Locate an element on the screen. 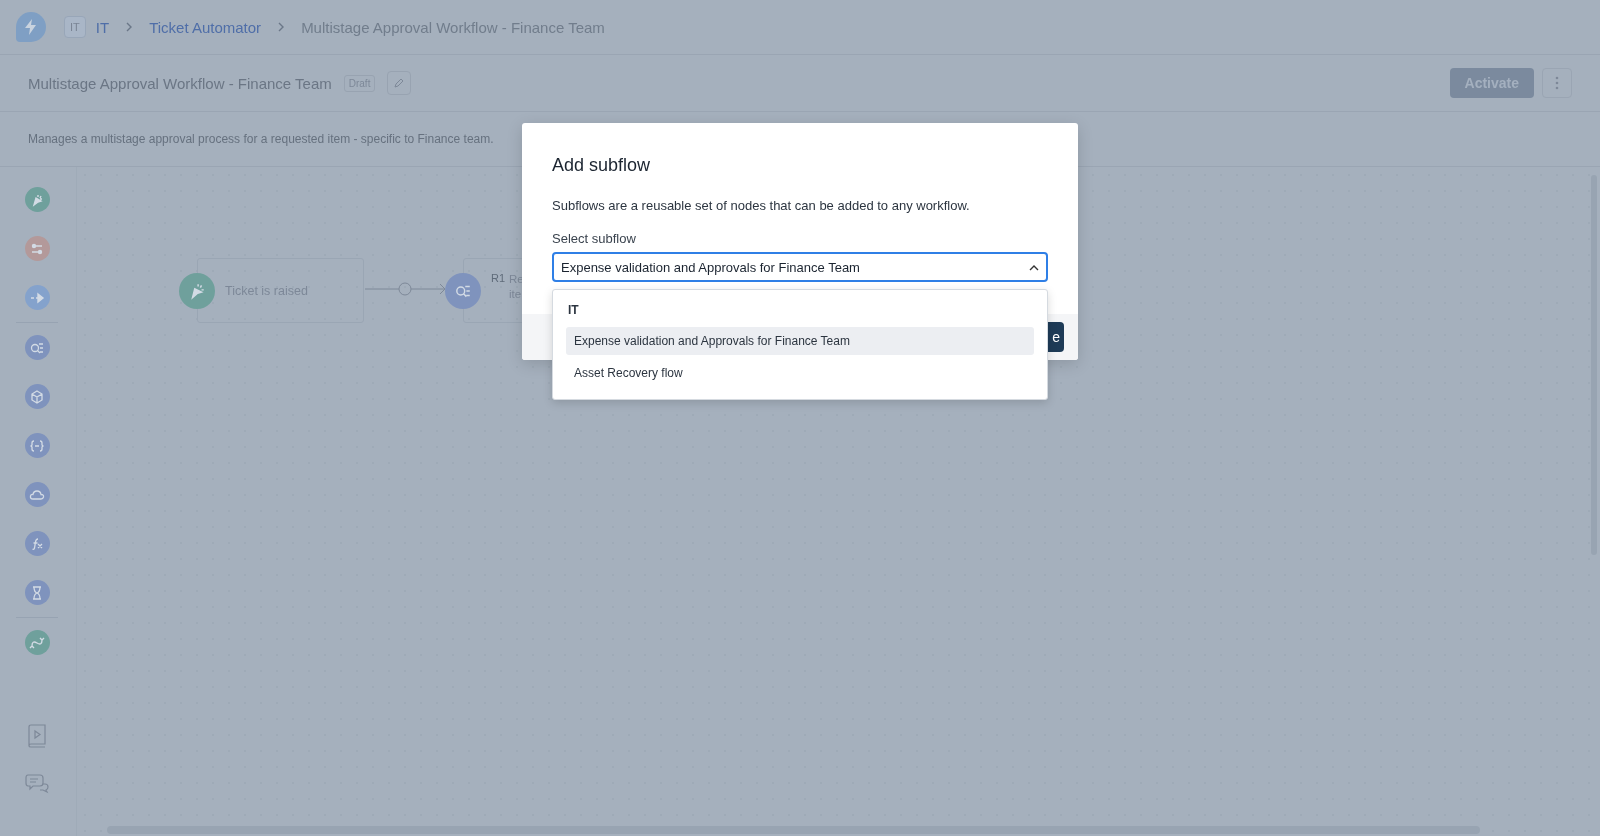 The image size is (1600, 836). dialog-description: Subflows are a reusable set of nodes that can be added to any workflow. is located at coordinates (761, 205).